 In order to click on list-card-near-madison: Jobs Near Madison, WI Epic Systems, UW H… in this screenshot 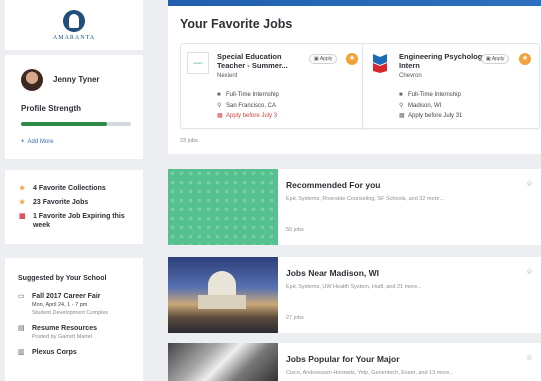, I will do `click(354, 295)`.